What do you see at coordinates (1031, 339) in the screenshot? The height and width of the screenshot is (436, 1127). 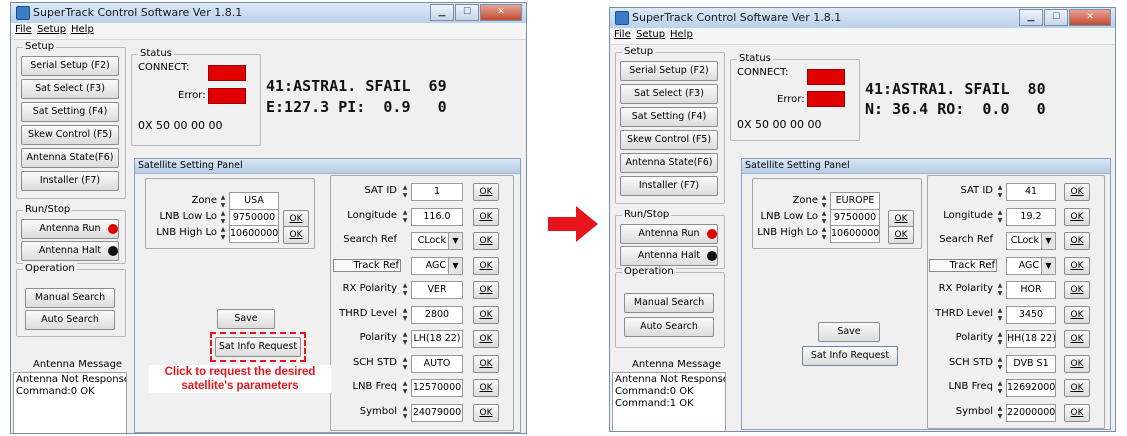 I see `polarity-field: HH(18 22)` at bounding box center [1031, 339].